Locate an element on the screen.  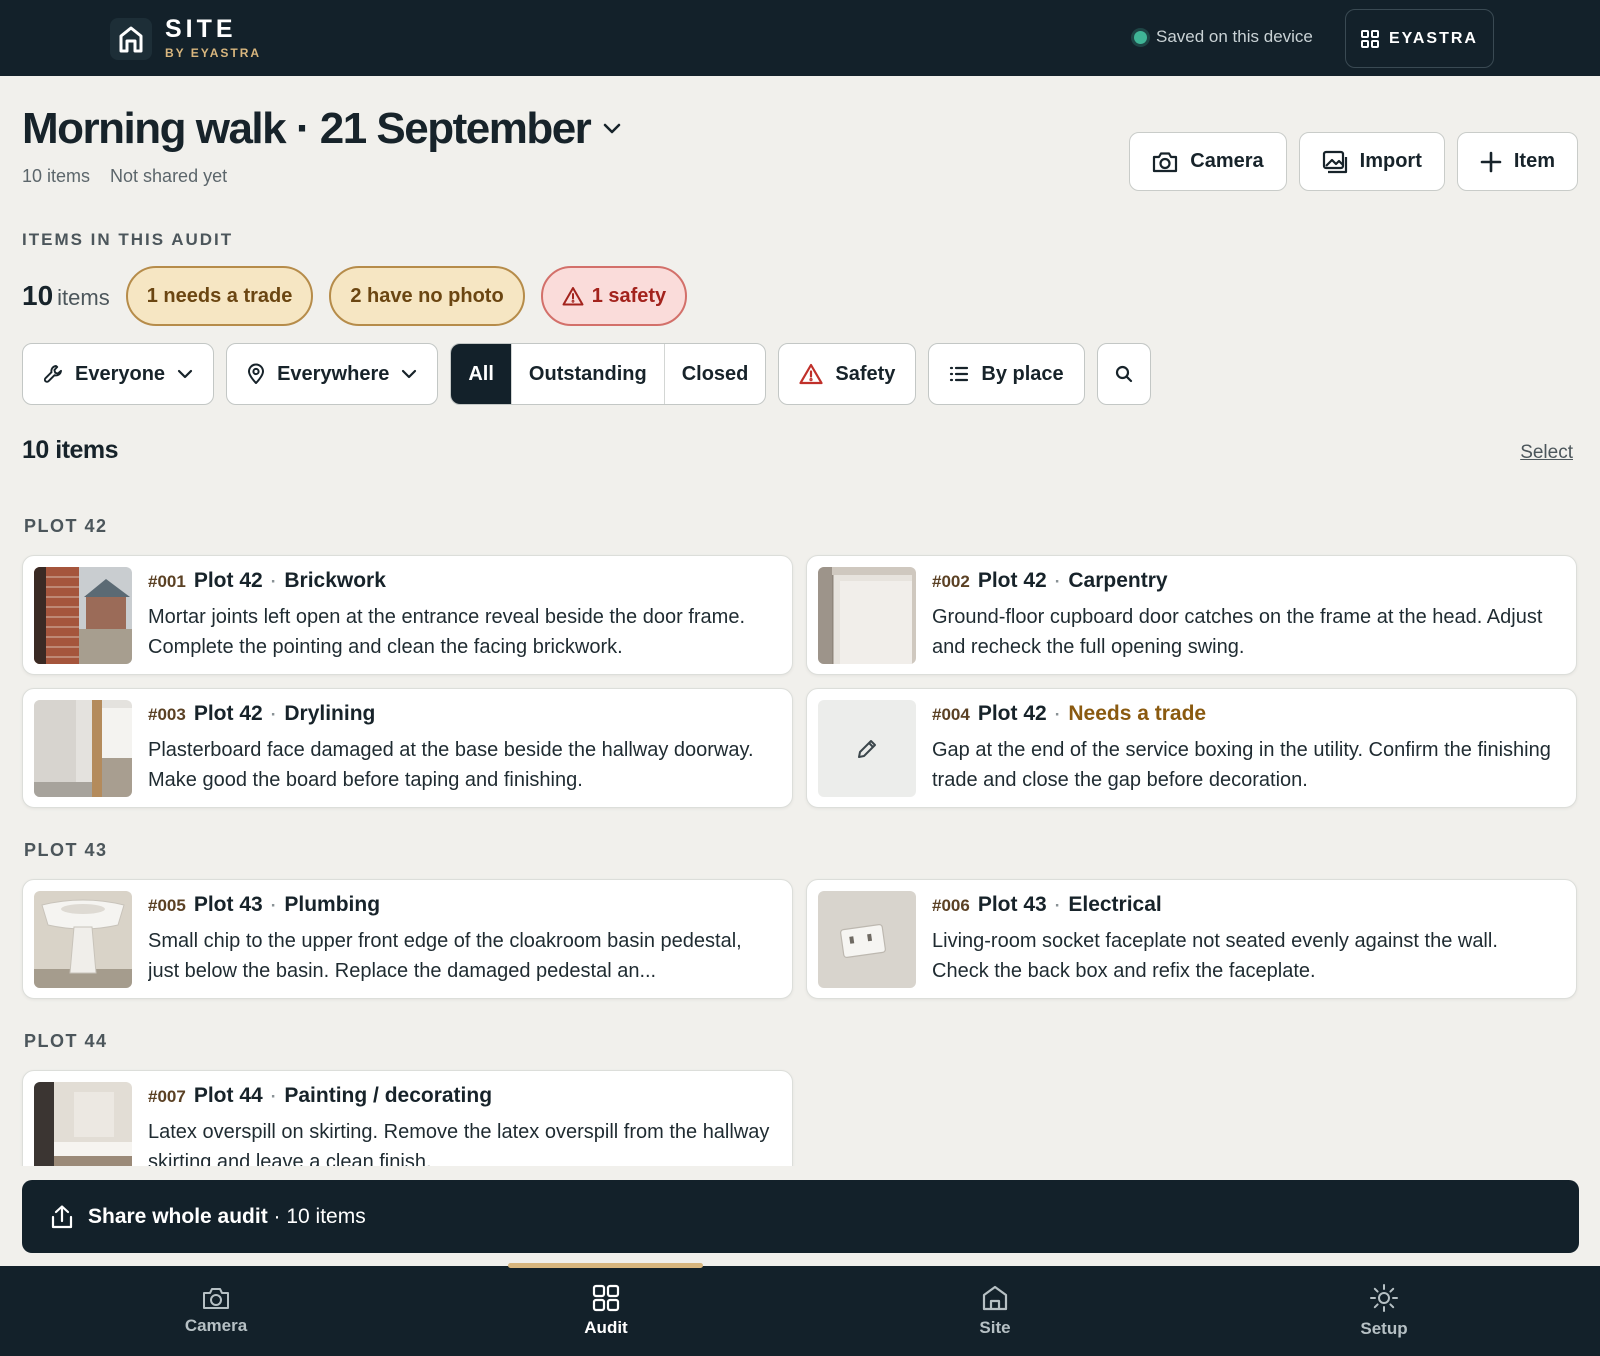
nav-site-label: Site is located at coordinates (995, 1327).